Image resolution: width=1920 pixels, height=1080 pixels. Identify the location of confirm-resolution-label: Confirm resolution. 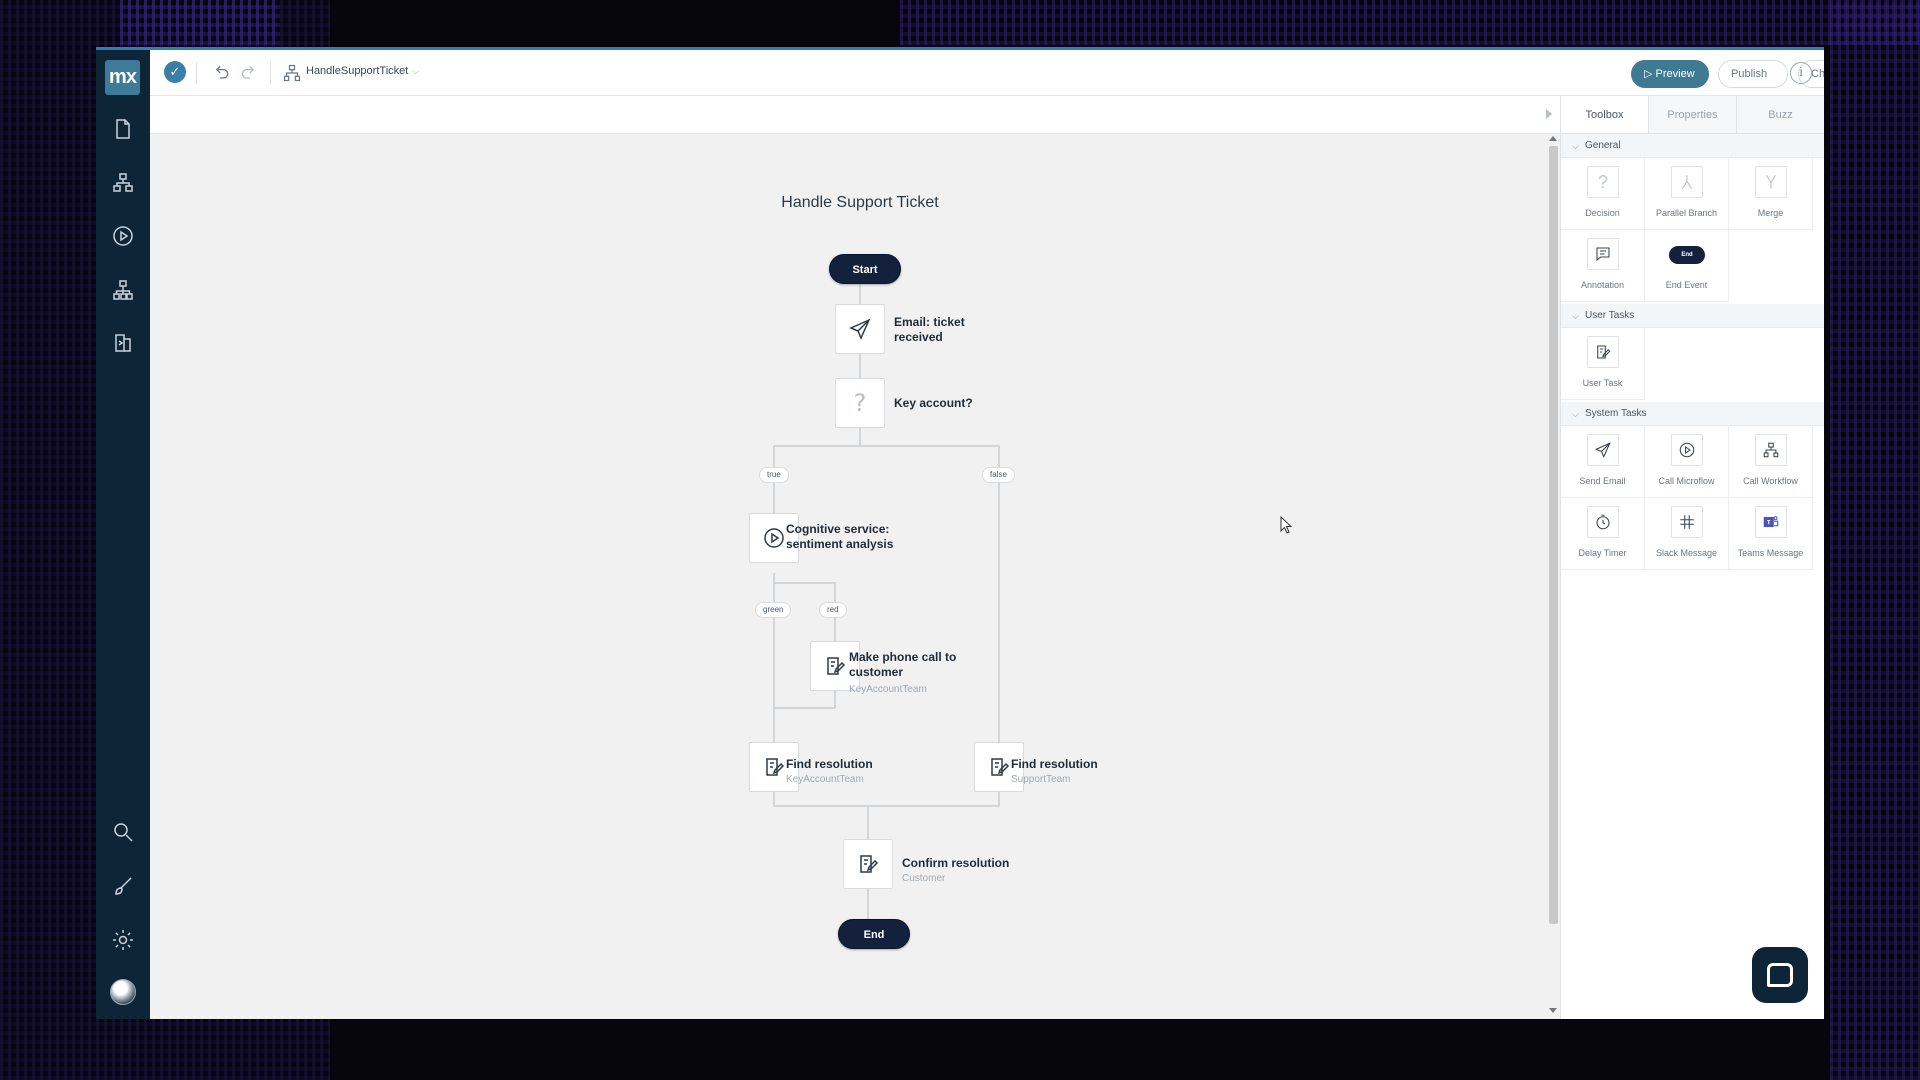
(956, 863).